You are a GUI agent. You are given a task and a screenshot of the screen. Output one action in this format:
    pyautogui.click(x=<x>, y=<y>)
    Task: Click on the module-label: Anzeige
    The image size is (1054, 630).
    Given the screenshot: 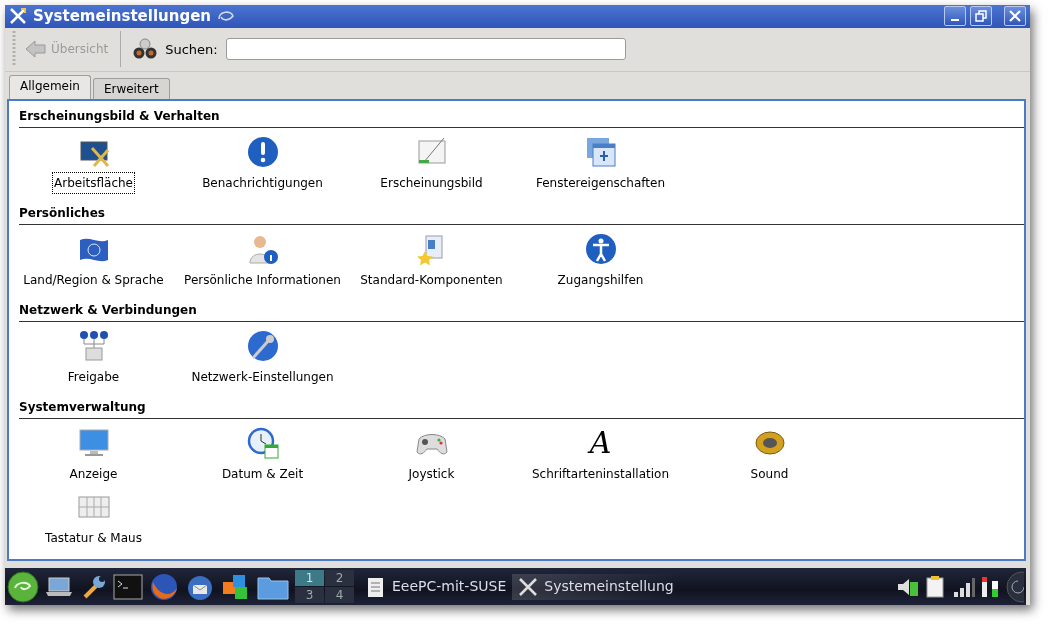 What is the action you would take?
    pyautogui.click(x=93, y=474)
    